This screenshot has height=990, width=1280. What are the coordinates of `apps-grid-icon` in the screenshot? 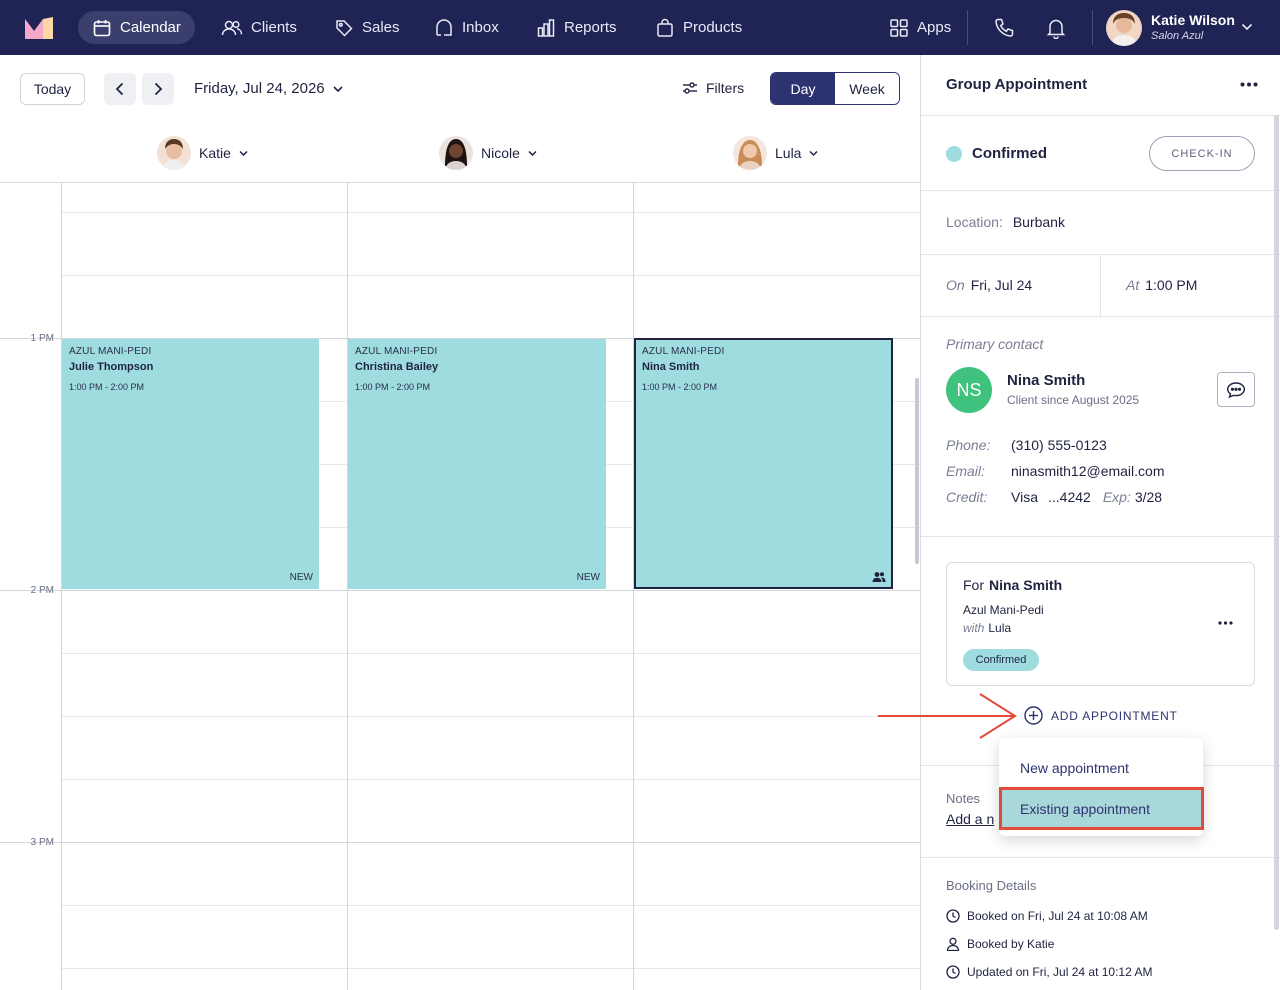 It's located at (899, 28).